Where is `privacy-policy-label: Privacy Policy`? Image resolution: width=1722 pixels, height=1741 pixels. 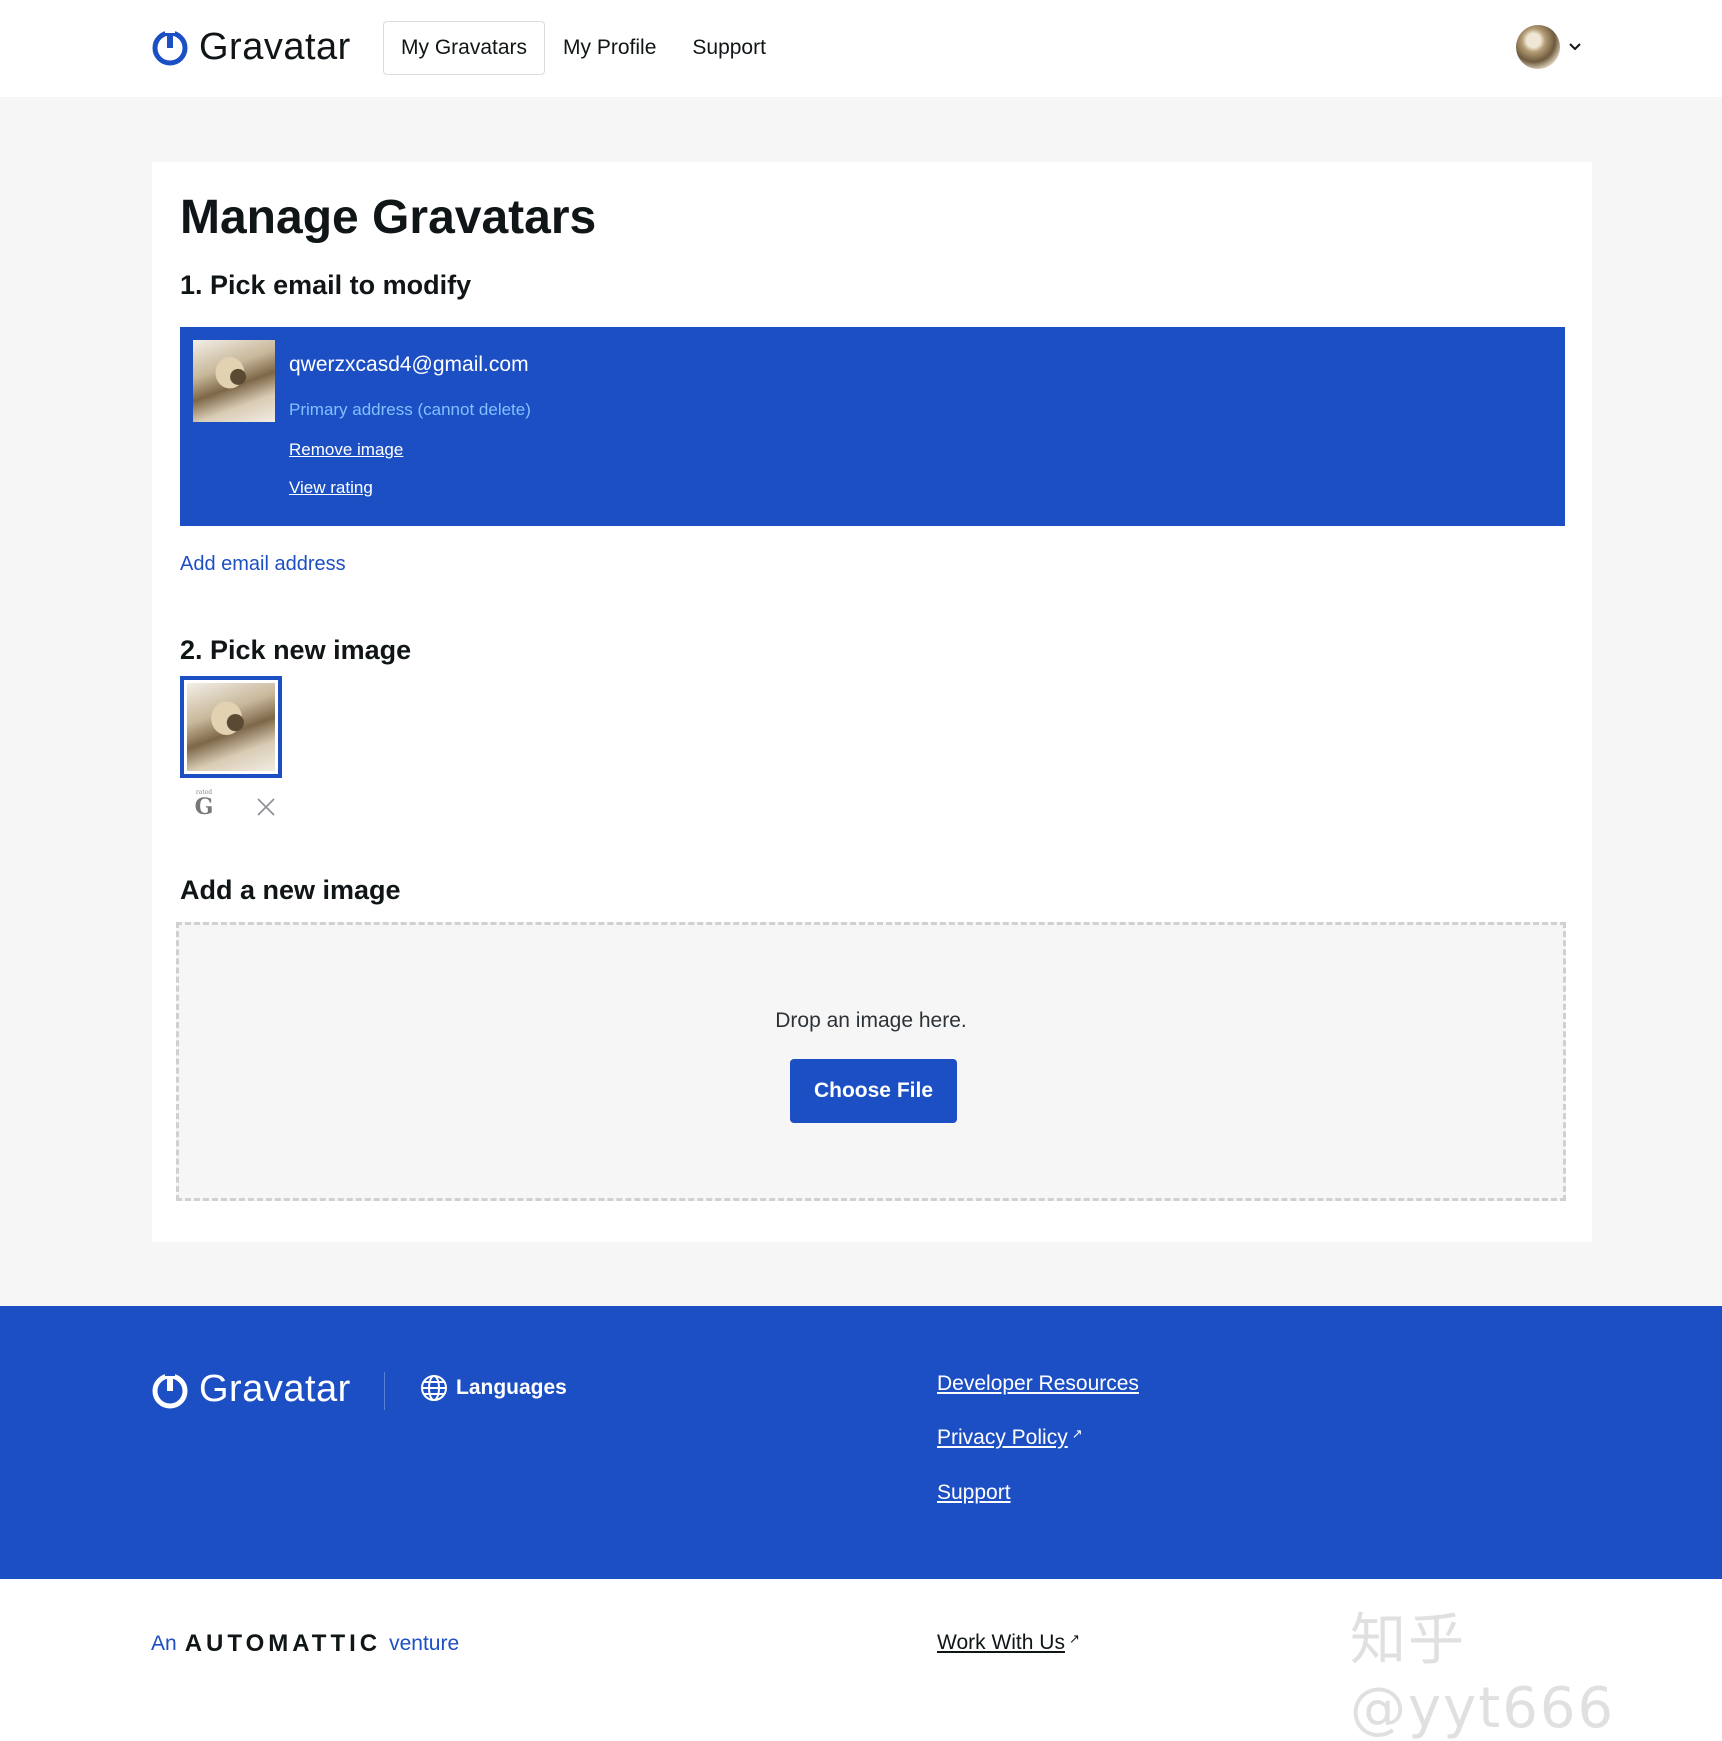 privacy-policy-label: Privacy Policy is located at coordinates (1002, 1437).